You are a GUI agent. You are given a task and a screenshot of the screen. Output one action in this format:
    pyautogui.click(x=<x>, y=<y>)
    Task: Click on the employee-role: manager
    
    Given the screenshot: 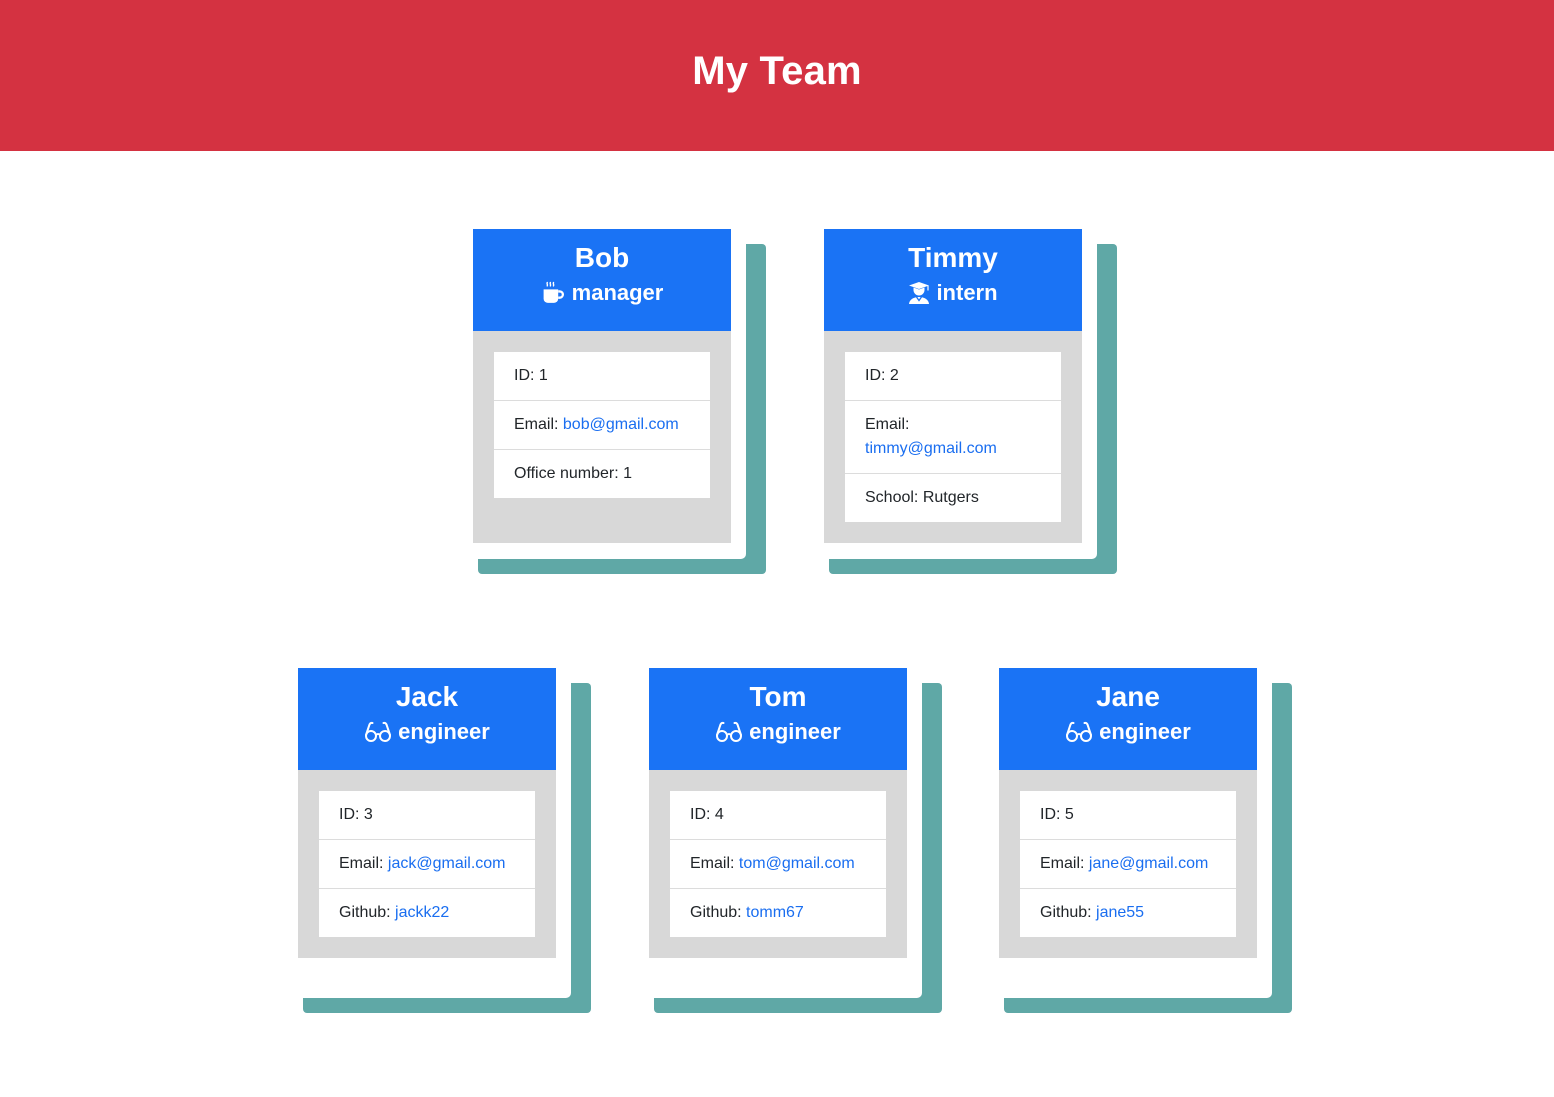 What is the action you would take?
    pyautogui.click(x=602, y=293)
    